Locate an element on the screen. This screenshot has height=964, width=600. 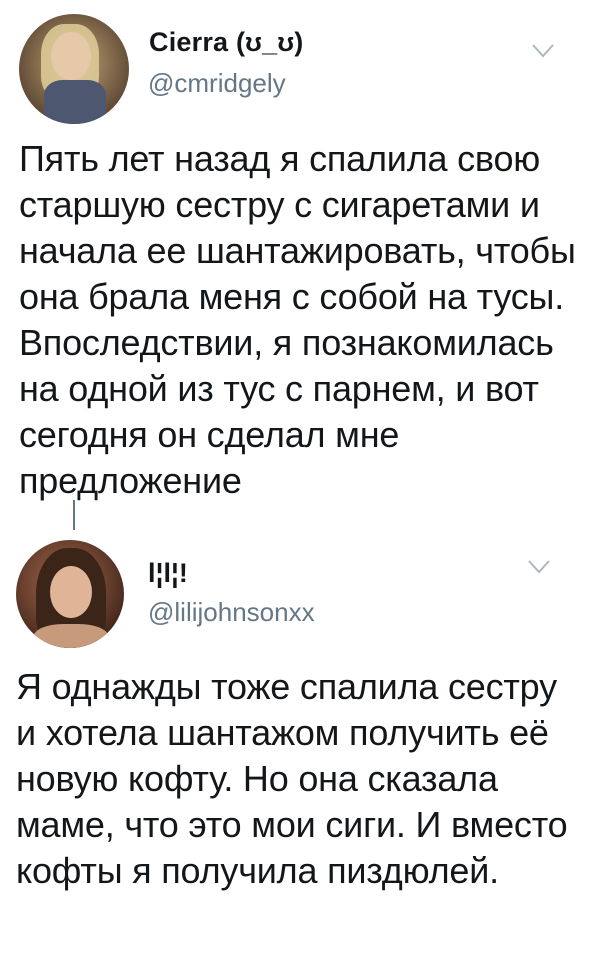
display-name: Сіerra (ʊ_ʊ) is located at coordinates (226, 42).